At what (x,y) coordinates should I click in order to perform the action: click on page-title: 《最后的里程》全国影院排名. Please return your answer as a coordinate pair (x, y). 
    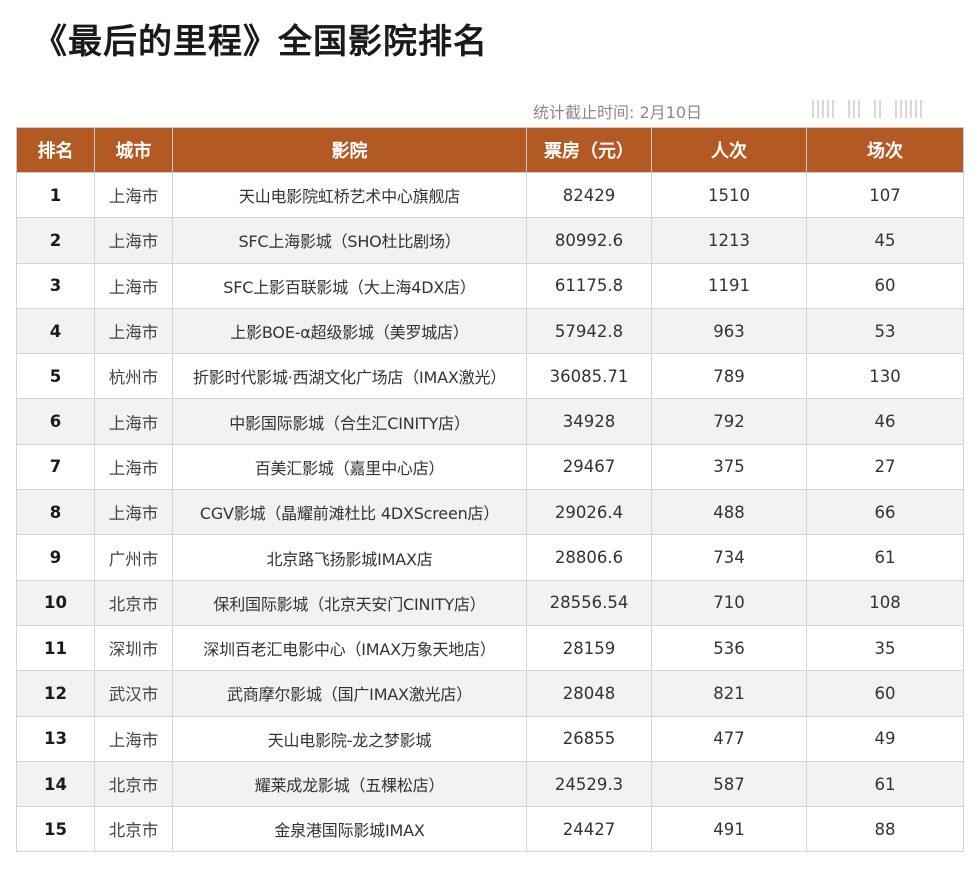
    Looking at the image, I should click on (260, 42).